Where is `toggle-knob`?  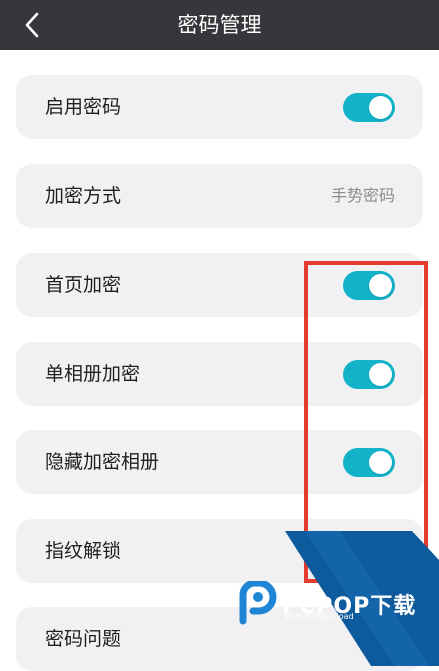 toggle-knob is located at coordinates (380, 107).